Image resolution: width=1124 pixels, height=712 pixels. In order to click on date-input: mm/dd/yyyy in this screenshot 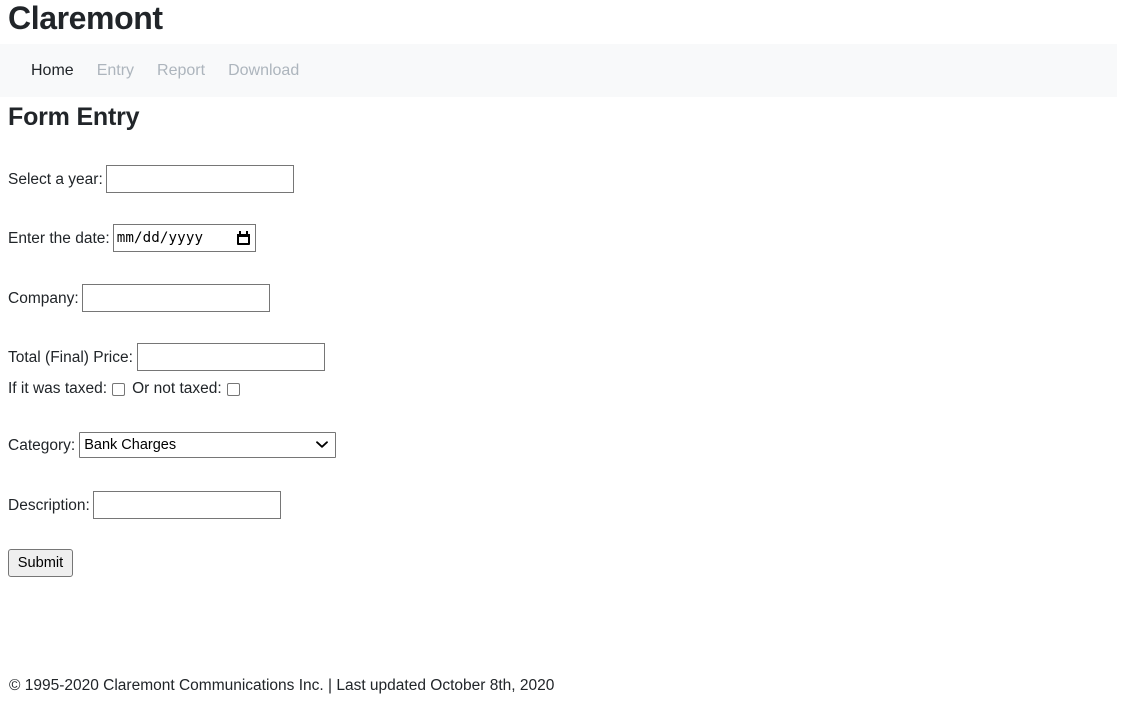, I will do `click(184, 238)`.